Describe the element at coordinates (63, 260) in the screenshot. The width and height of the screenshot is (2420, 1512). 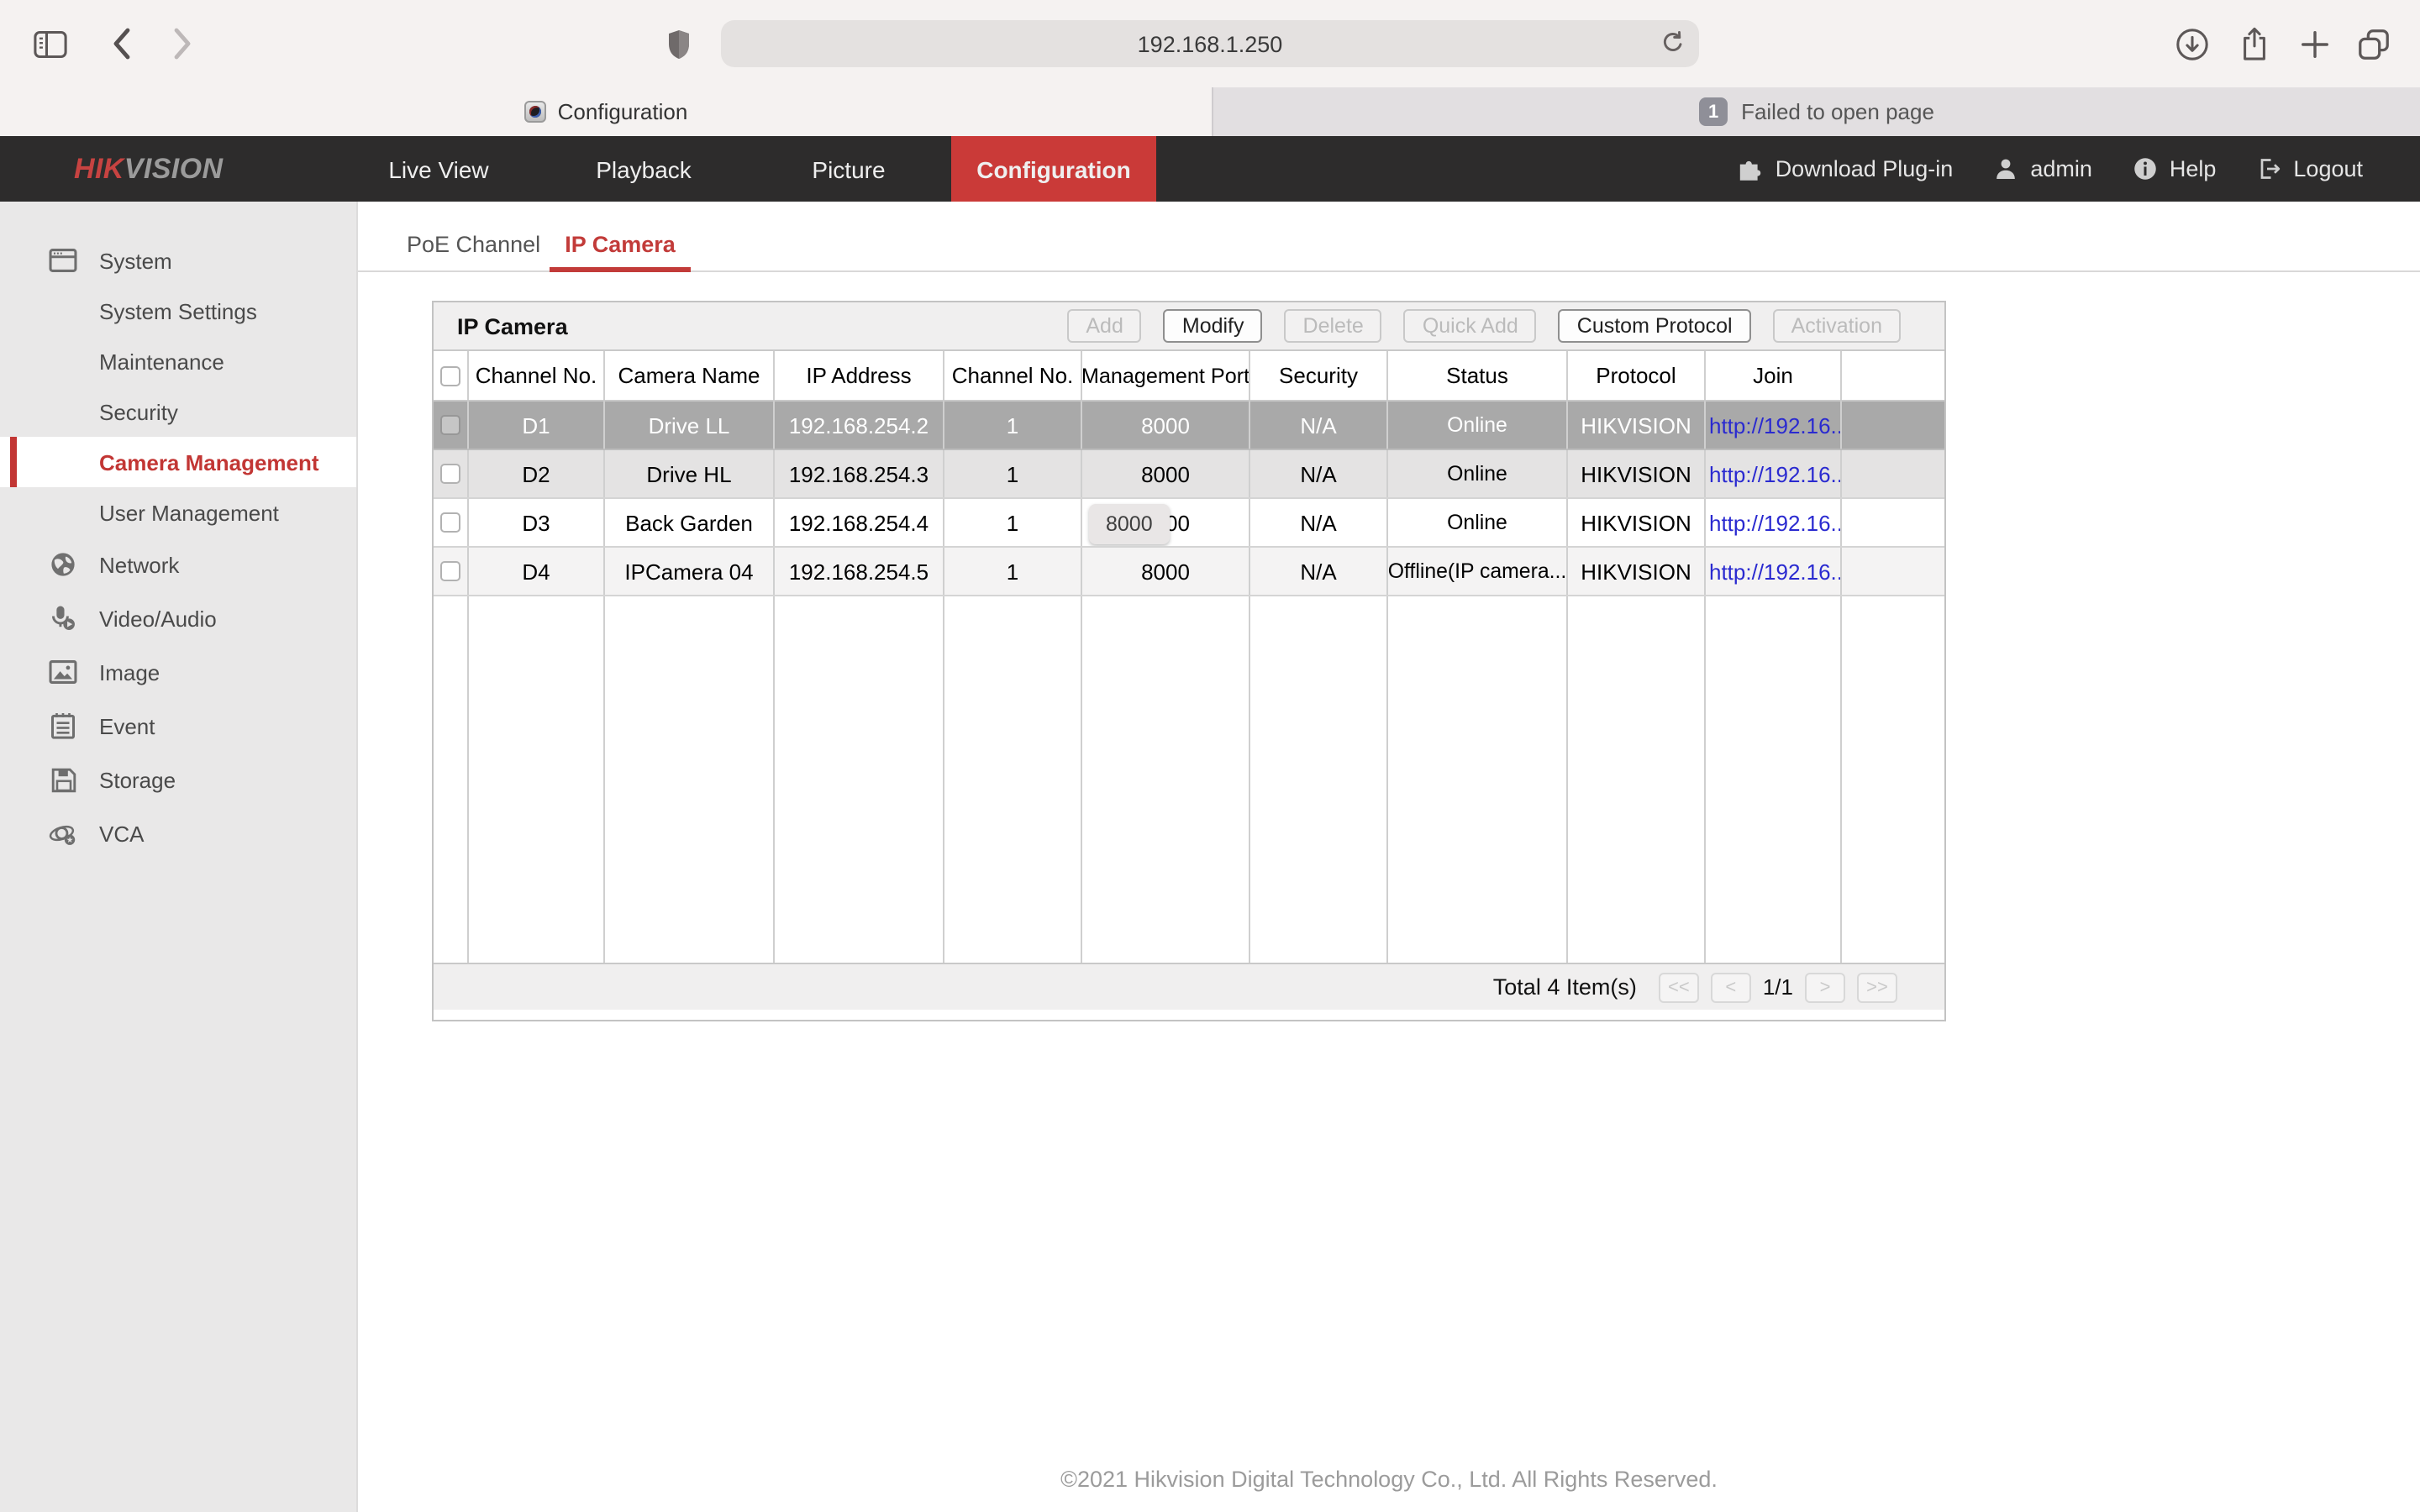
I see `system-icon` at that location.